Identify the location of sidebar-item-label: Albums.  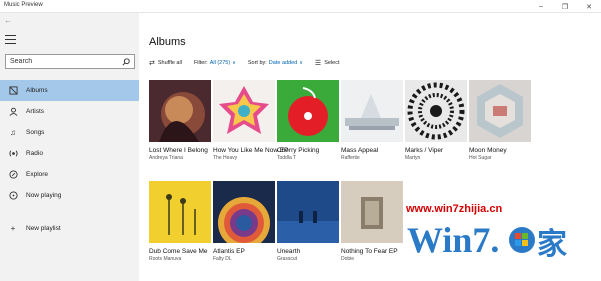
(37, 90).